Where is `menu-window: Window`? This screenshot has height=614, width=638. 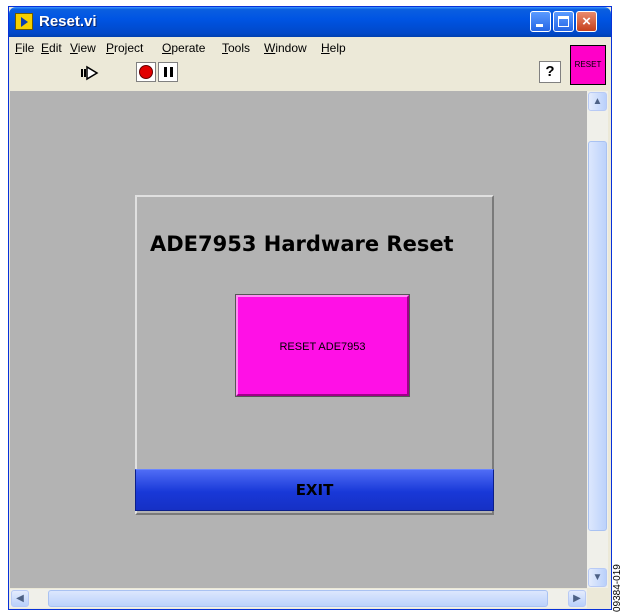
menu-window: Window is located at coordinates (285, 48).